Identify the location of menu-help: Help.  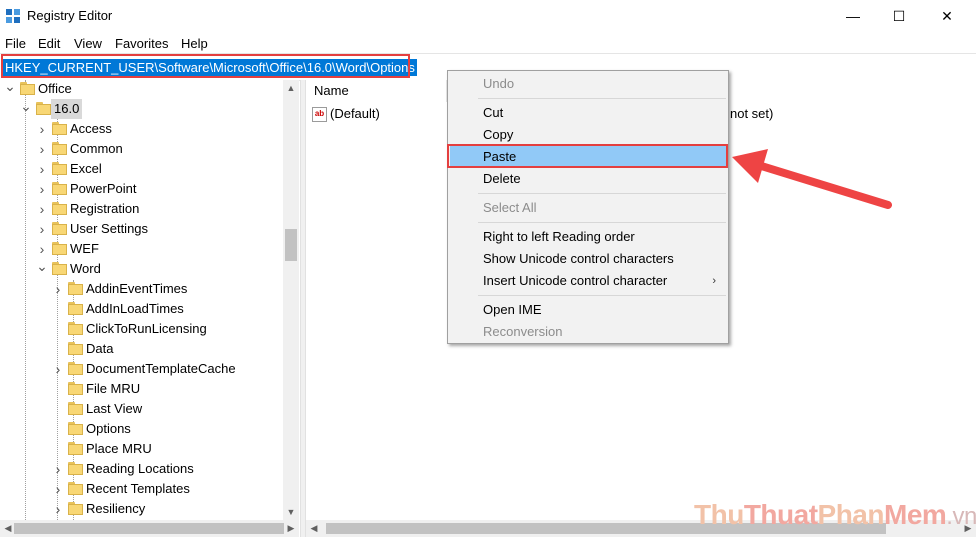
(194, 43).